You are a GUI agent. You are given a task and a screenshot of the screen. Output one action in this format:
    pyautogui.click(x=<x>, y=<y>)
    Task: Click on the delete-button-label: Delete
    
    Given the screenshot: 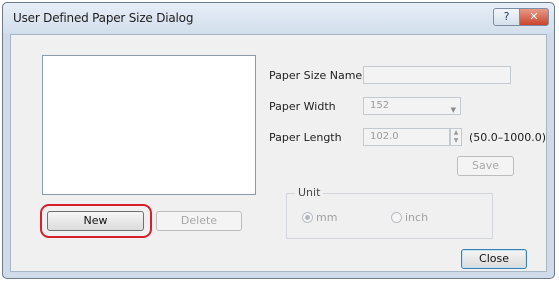 What is the action you would take?
    pyautogui.click(x=199, y=220)
    